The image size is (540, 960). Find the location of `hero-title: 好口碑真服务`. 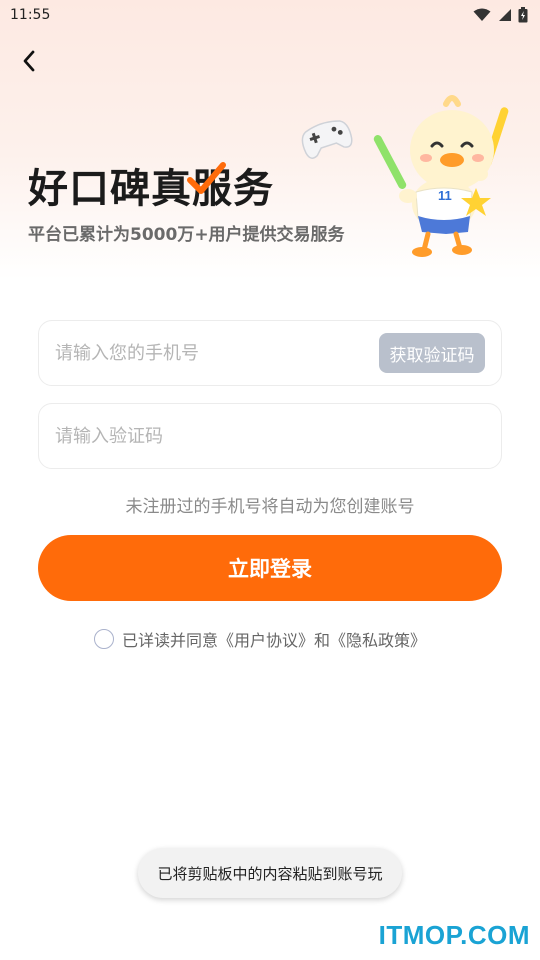

hero-title: 好口碑真服务 is located at coordinates (151, 189).